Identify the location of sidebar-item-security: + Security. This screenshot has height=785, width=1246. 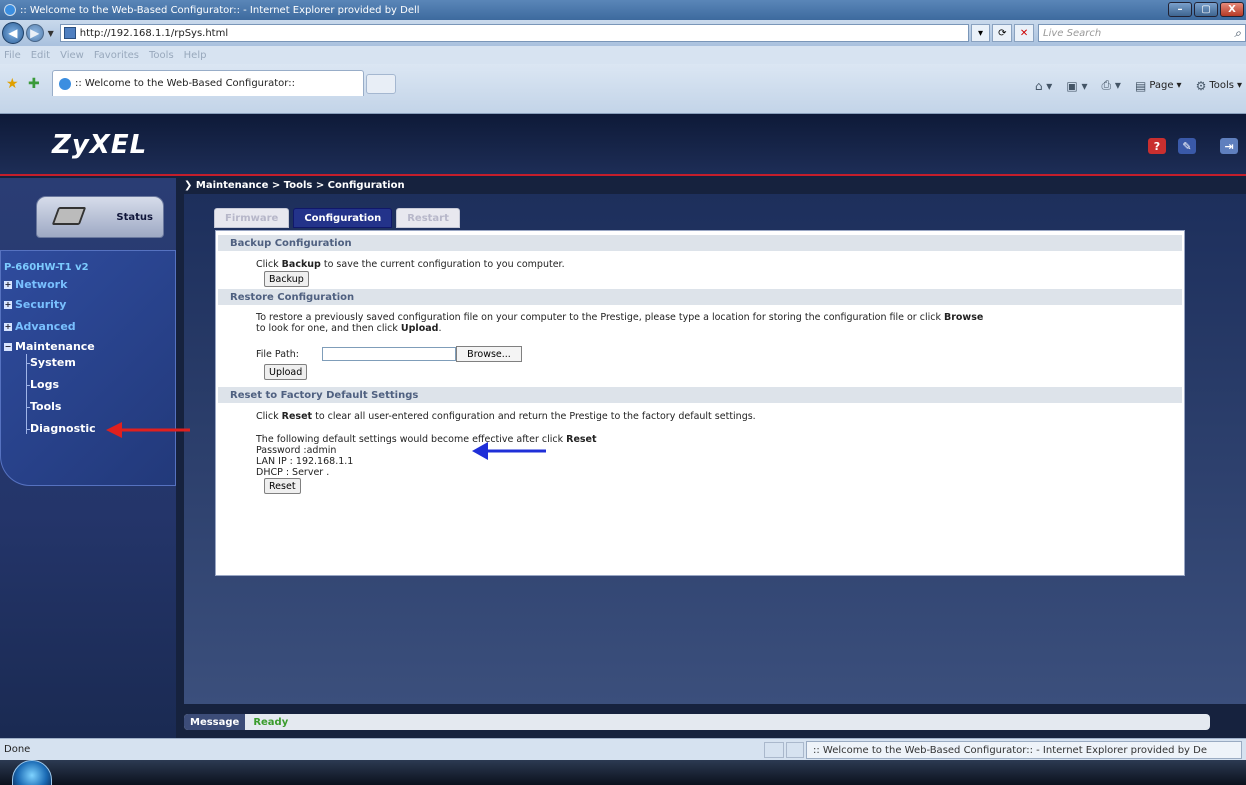
(35, 304).